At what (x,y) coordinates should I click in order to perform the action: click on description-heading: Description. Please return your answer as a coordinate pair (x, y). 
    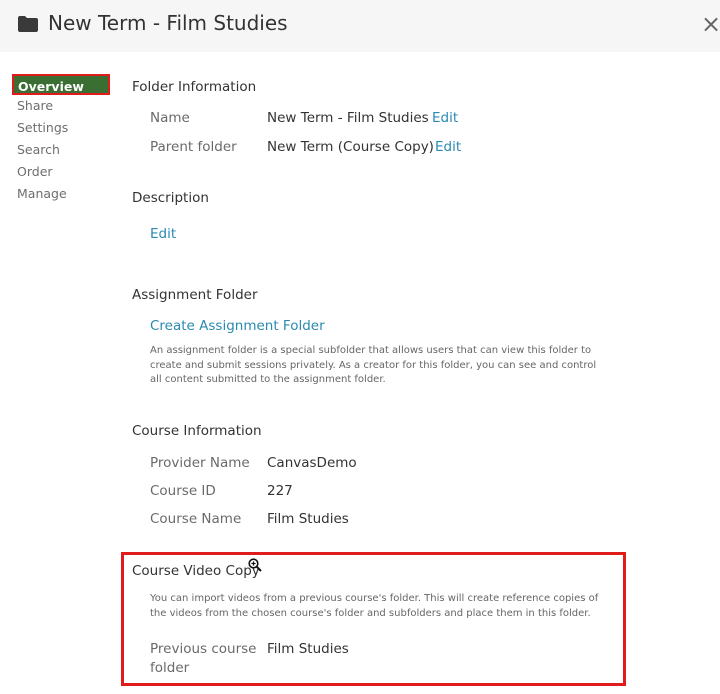
    Looking at the image, I should click on (170, 198).